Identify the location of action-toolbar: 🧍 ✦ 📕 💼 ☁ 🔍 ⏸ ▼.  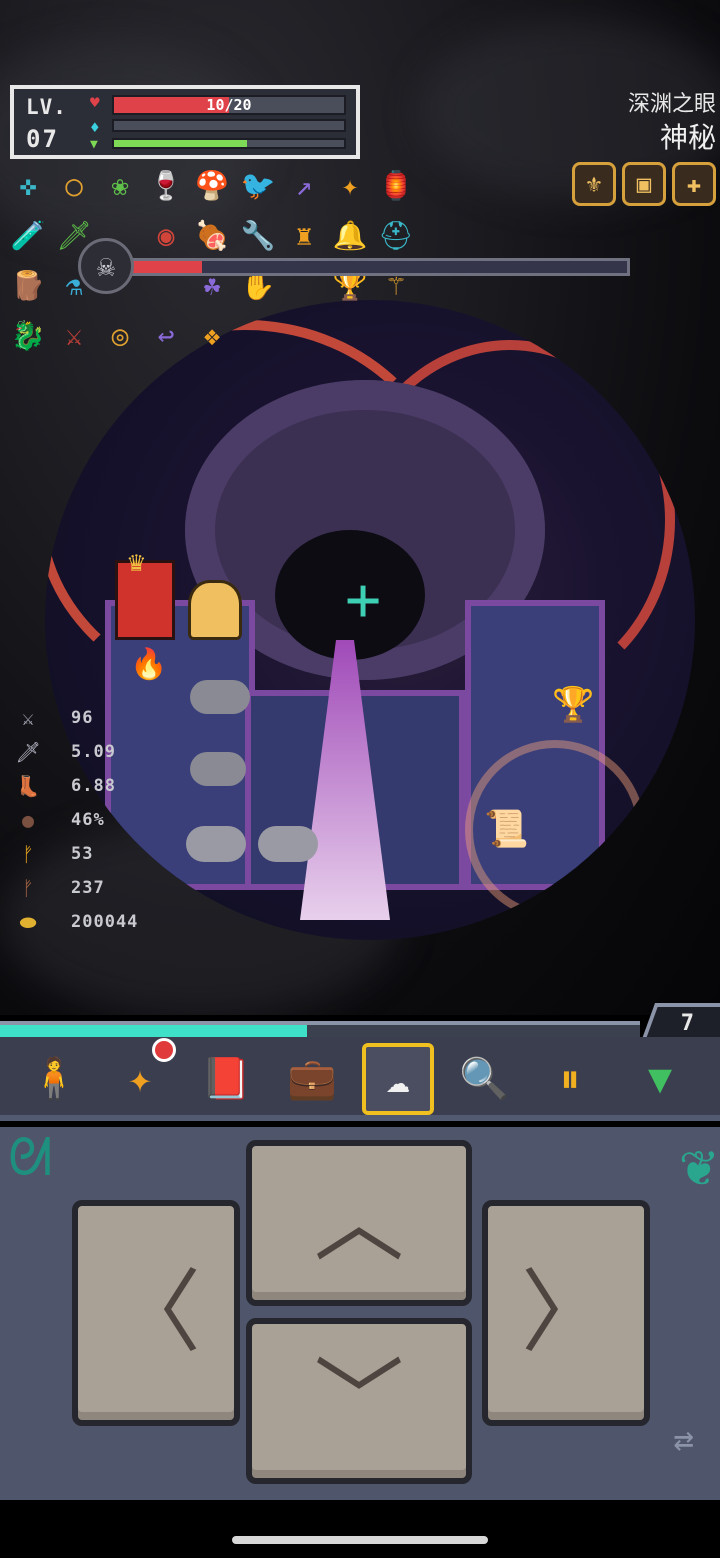
(360, 1079).